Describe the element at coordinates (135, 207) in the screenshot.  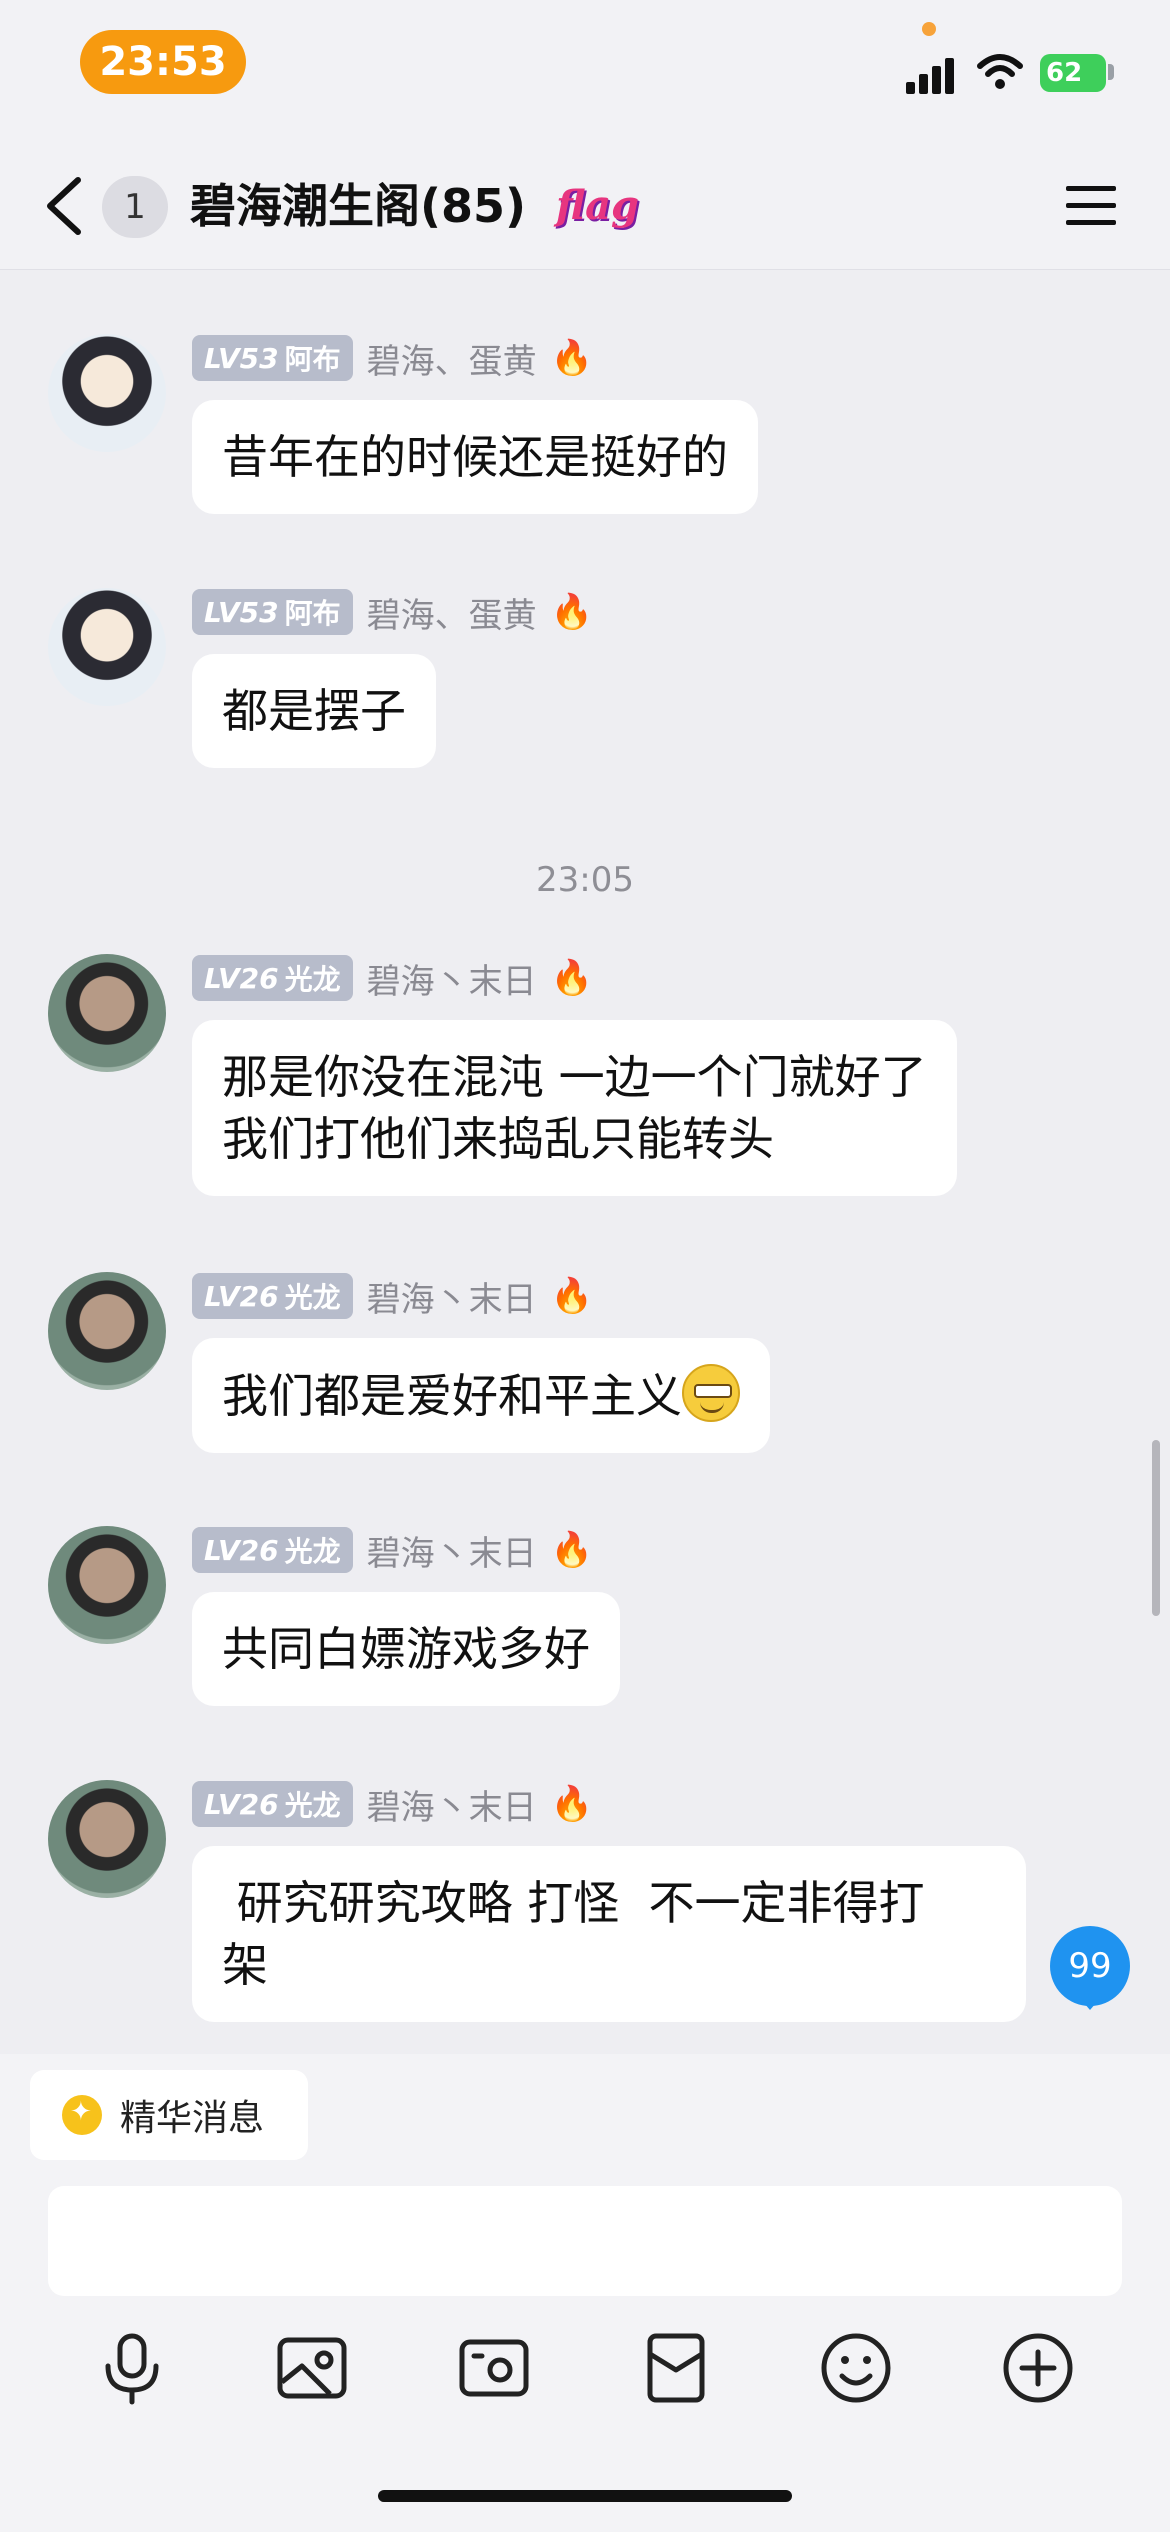
I see `unread-count-badge: 1` at that location.